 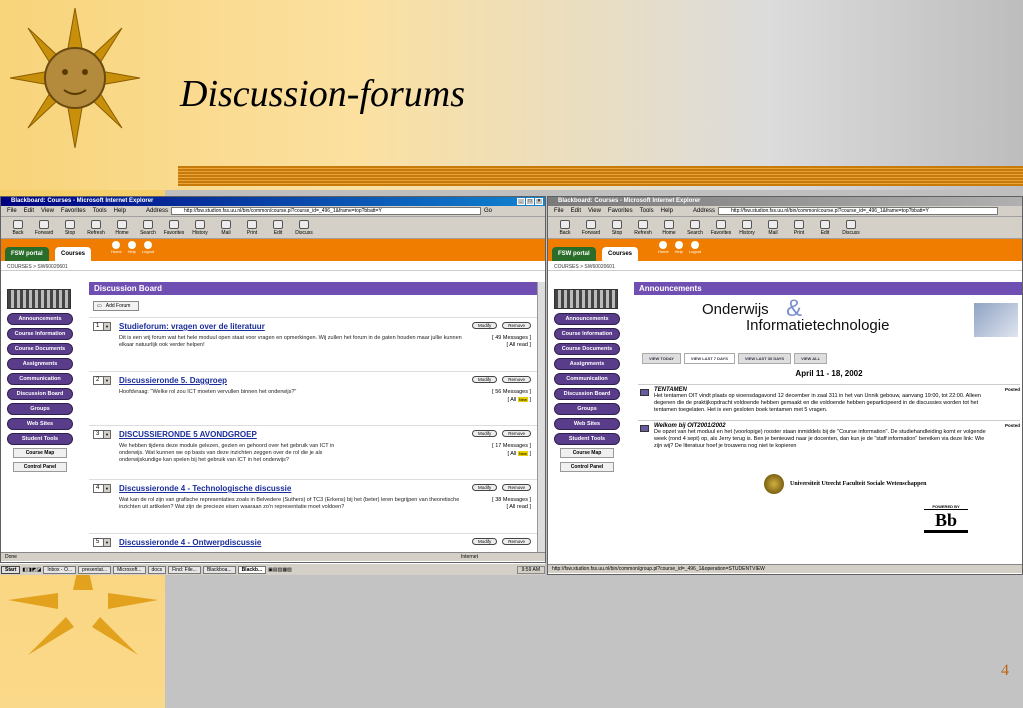 What do you see at coordinates (521, 201) in the screenshot?
I see `minimize-icon: _` at bounding box center [521, 201].